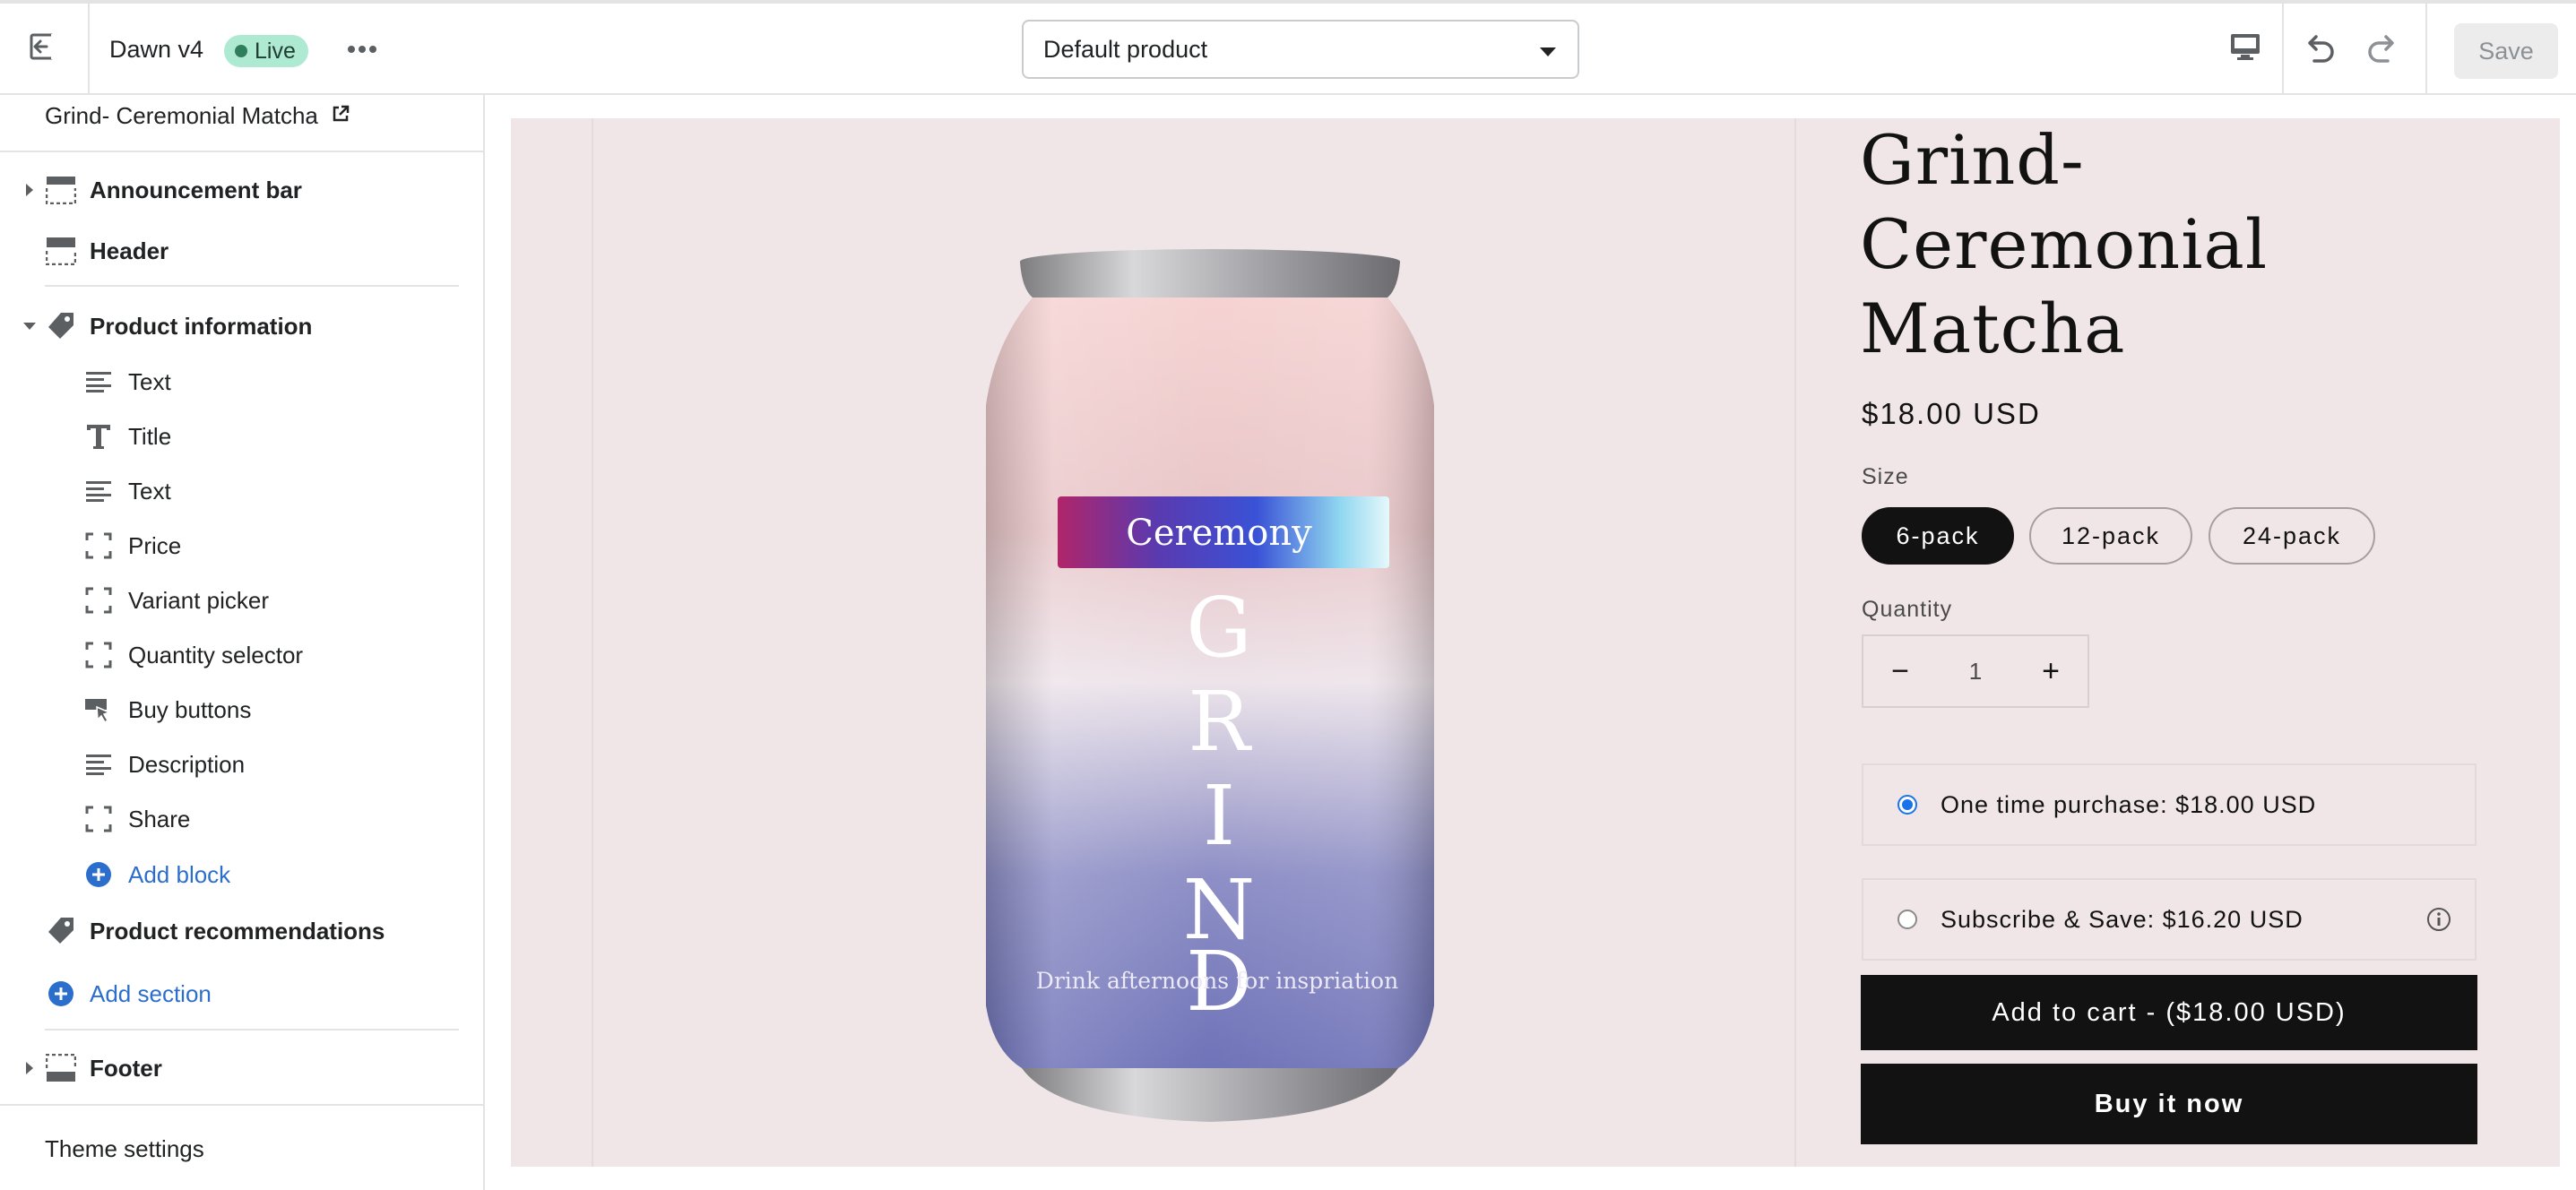  What do you see at coordinates (340, 116) in the screenshot?
I see `external-link-icon` at bounding box center [340, 116].